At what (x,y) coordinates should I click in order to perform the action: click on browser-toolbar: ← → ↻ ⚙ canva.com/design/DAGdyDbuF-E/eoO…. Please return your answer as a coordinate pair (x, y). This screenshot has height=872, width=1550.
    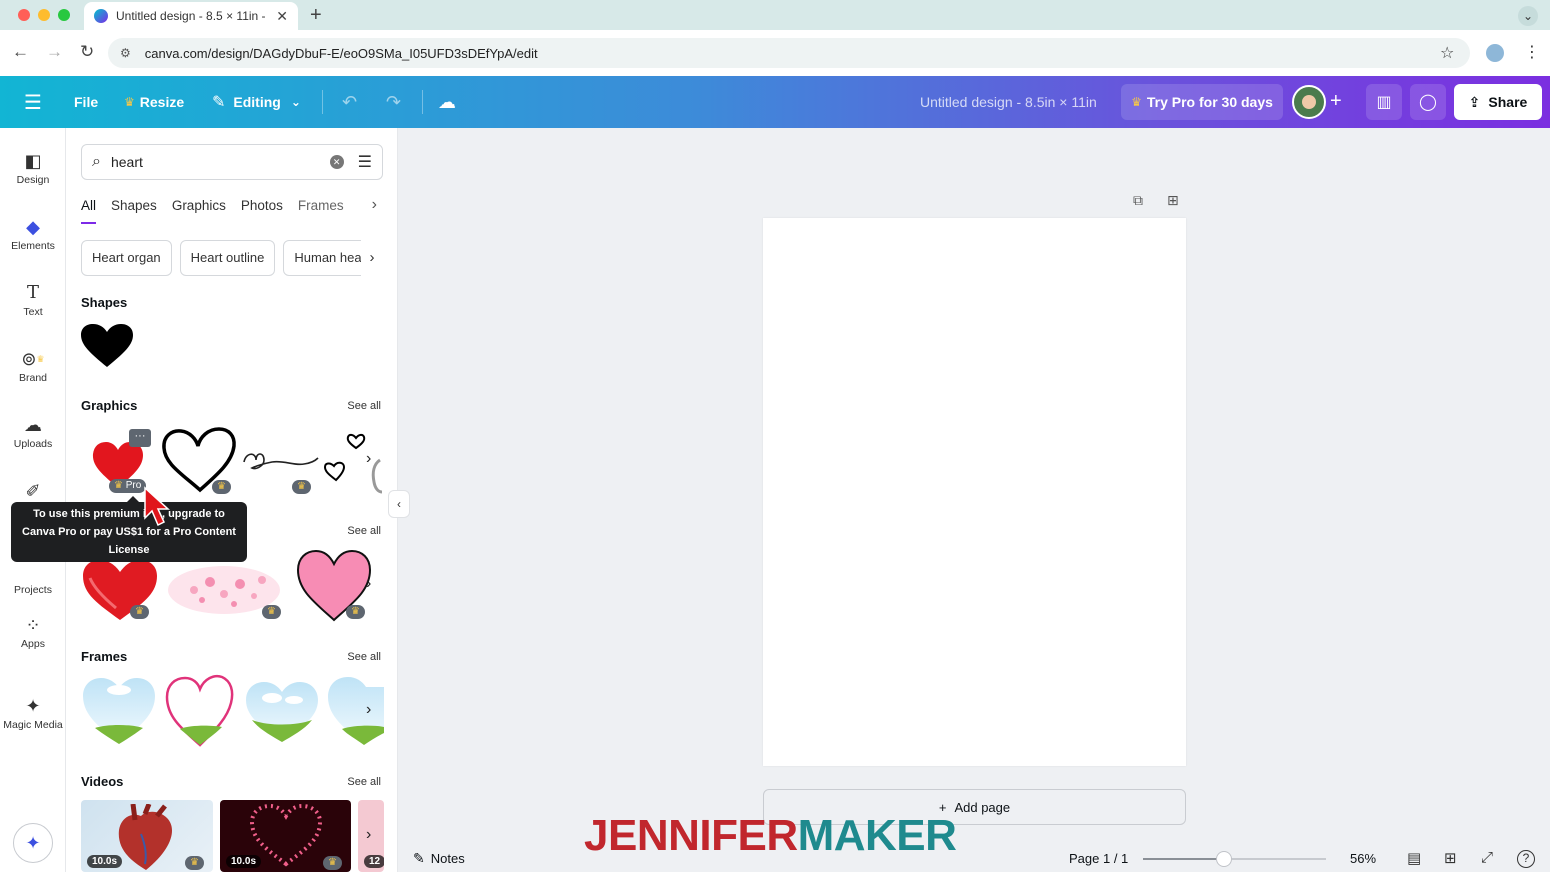
    Looking at the image, I should click on (775, 53).